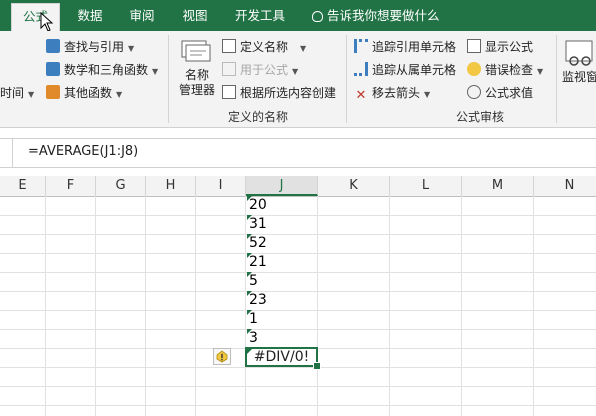 This screenshot has width=596, height=416. Describe the element at coordinates (282, 243) in the screenshot. I see `cell-j3: 52` at that location.